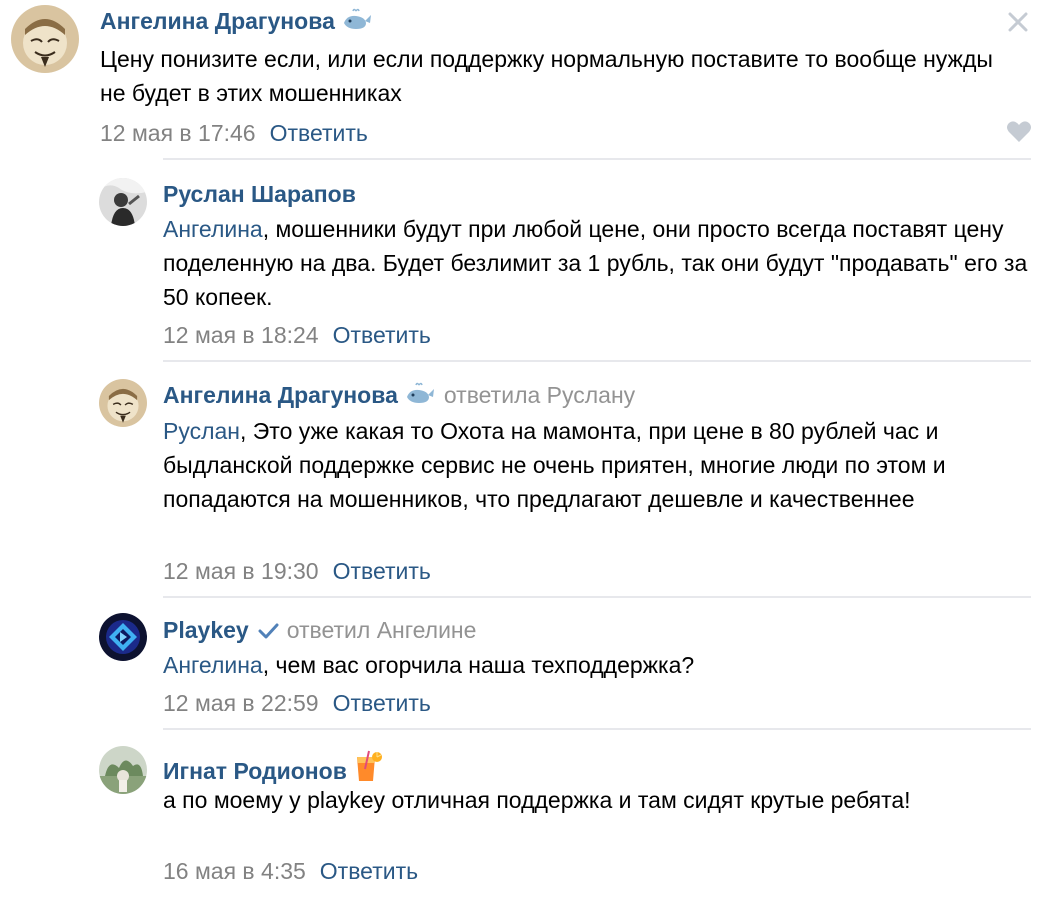  Describe the element at coordinates (178, 133) in the screenshot. I see `comment-date: 12 мая в 17:46` at that location.